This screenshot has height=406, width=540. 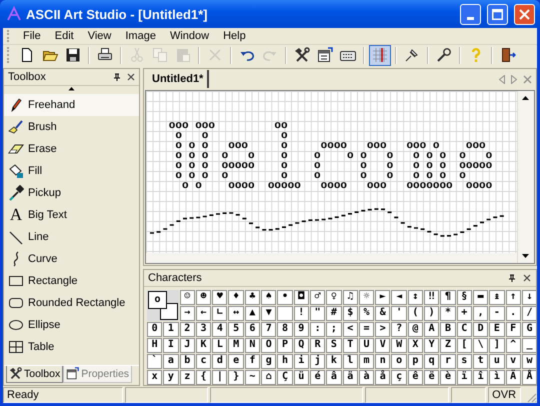 I want to click on character-key: L, so click(x=220, y=345).